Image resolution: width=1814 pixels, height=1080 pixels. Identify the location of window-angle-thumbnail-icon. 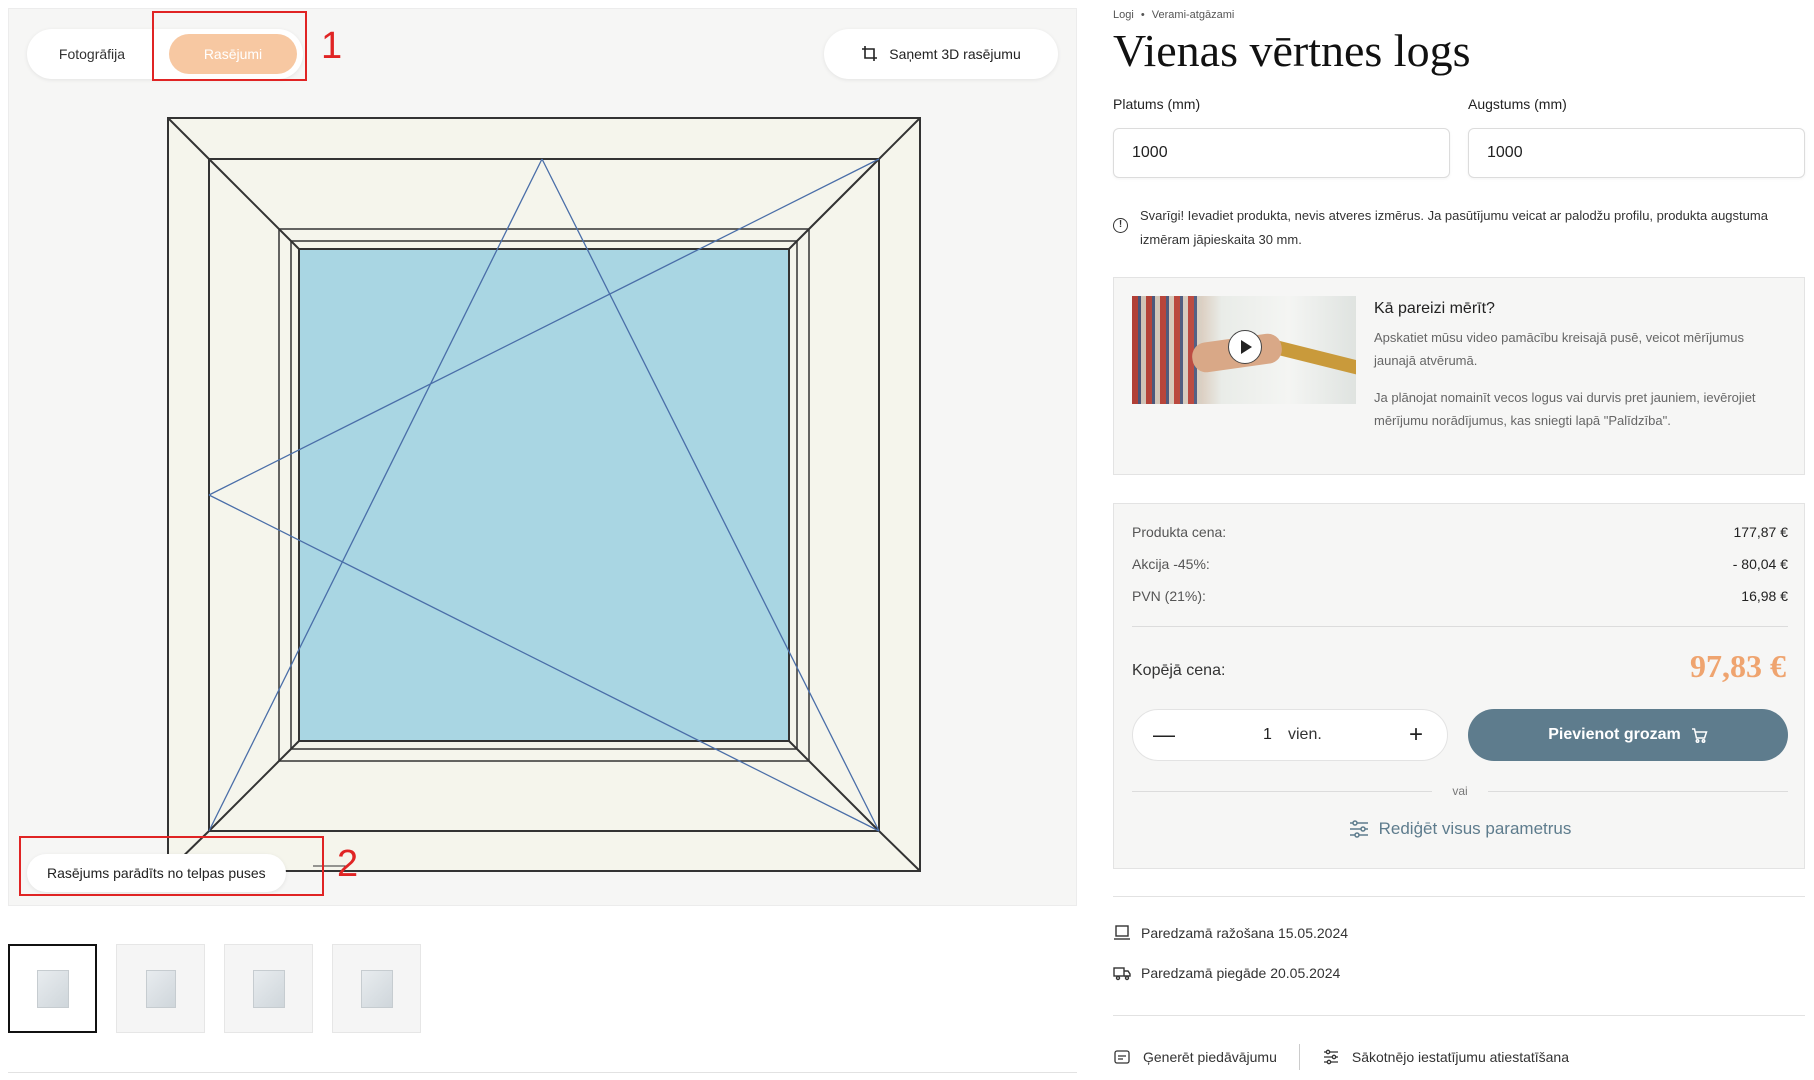
(268, 988).